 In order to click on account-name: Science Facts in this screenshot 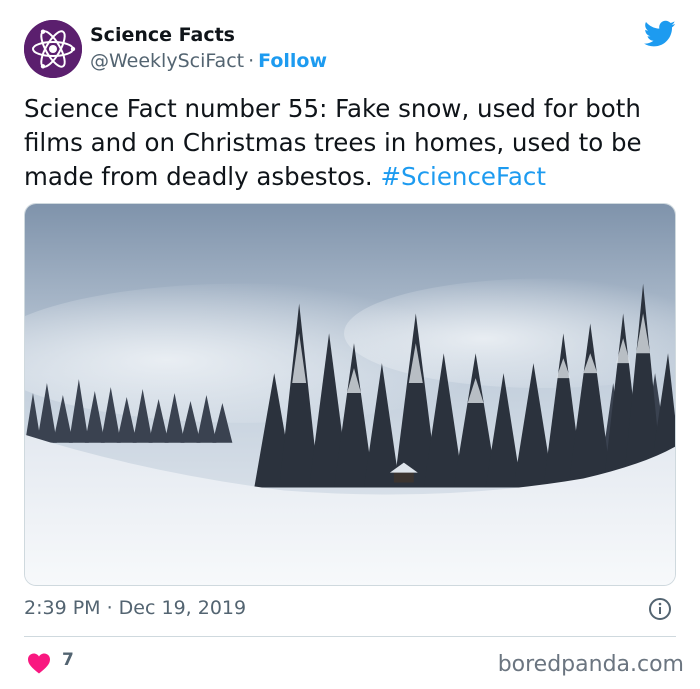, I will do `click(162, 35)`.